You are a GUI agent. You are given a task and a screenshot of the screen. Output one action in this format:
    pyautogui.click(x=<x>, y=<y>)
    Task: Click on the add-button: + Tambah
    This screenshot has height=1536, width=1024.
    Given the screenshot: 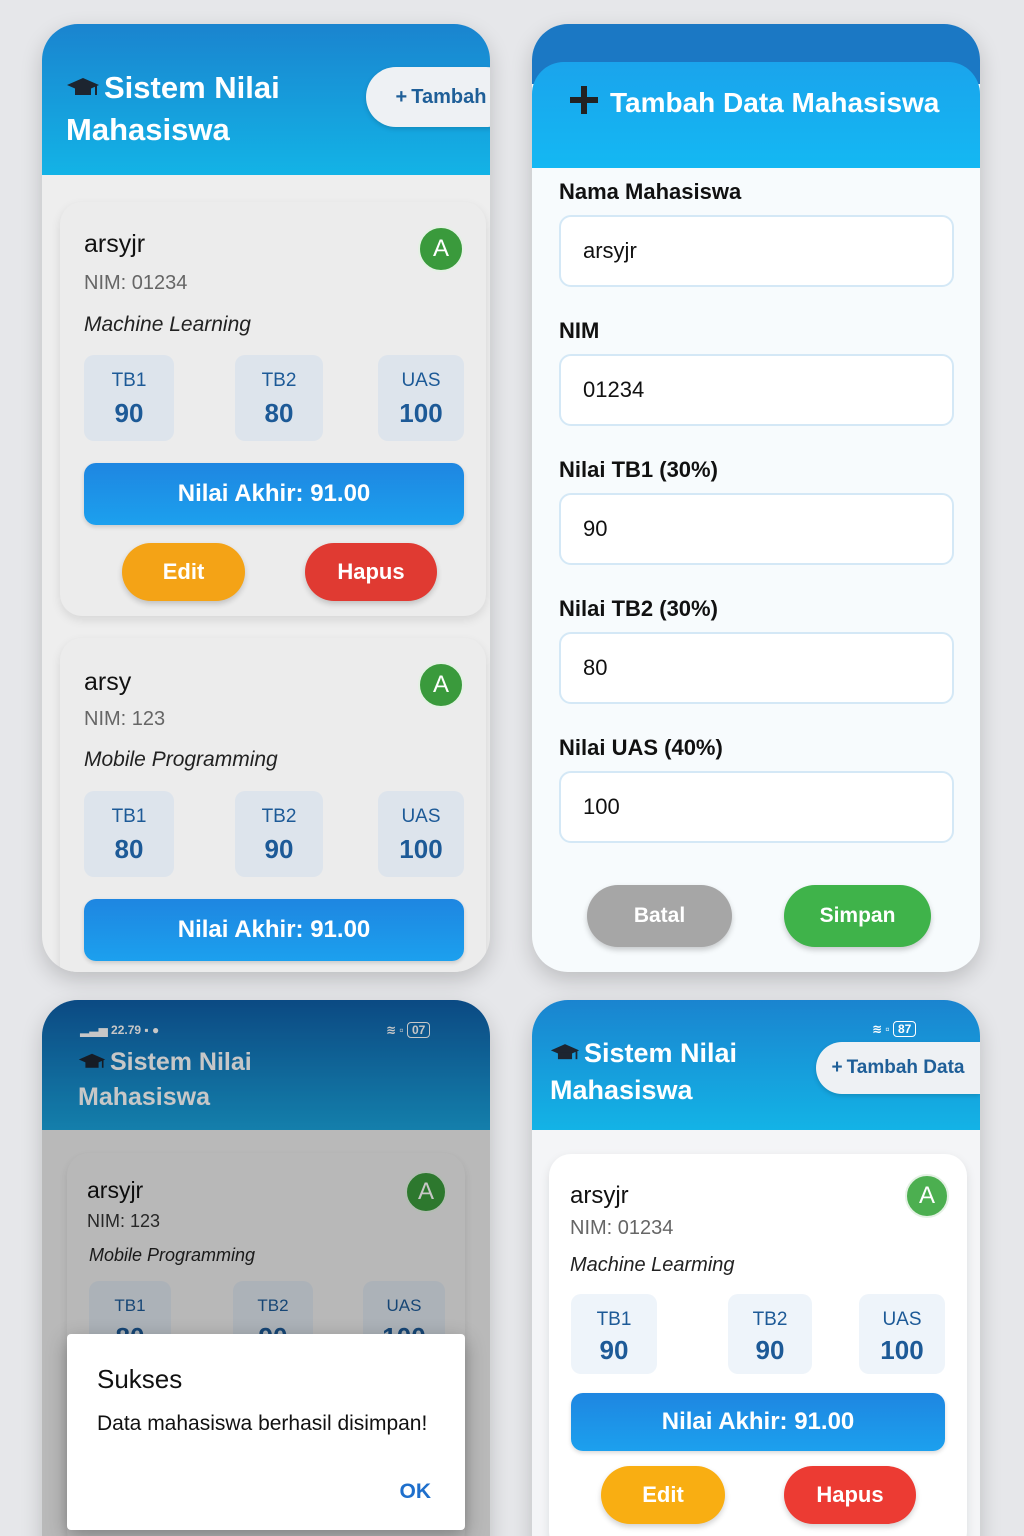 What is the action you would take?
    pyautogui.click(x=428, y=97)
    